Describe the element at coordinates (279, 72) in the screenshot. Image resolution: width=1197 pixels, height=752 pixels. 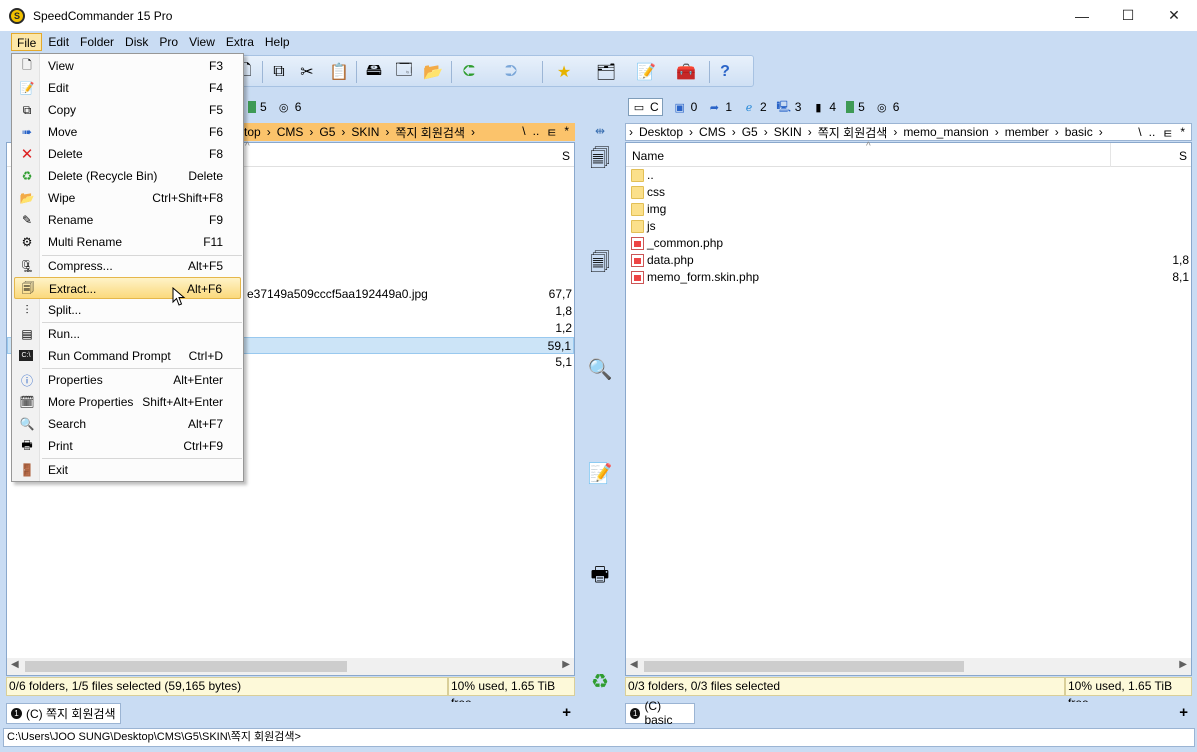
I see `tb-copy-icon: ⧉` at that location.